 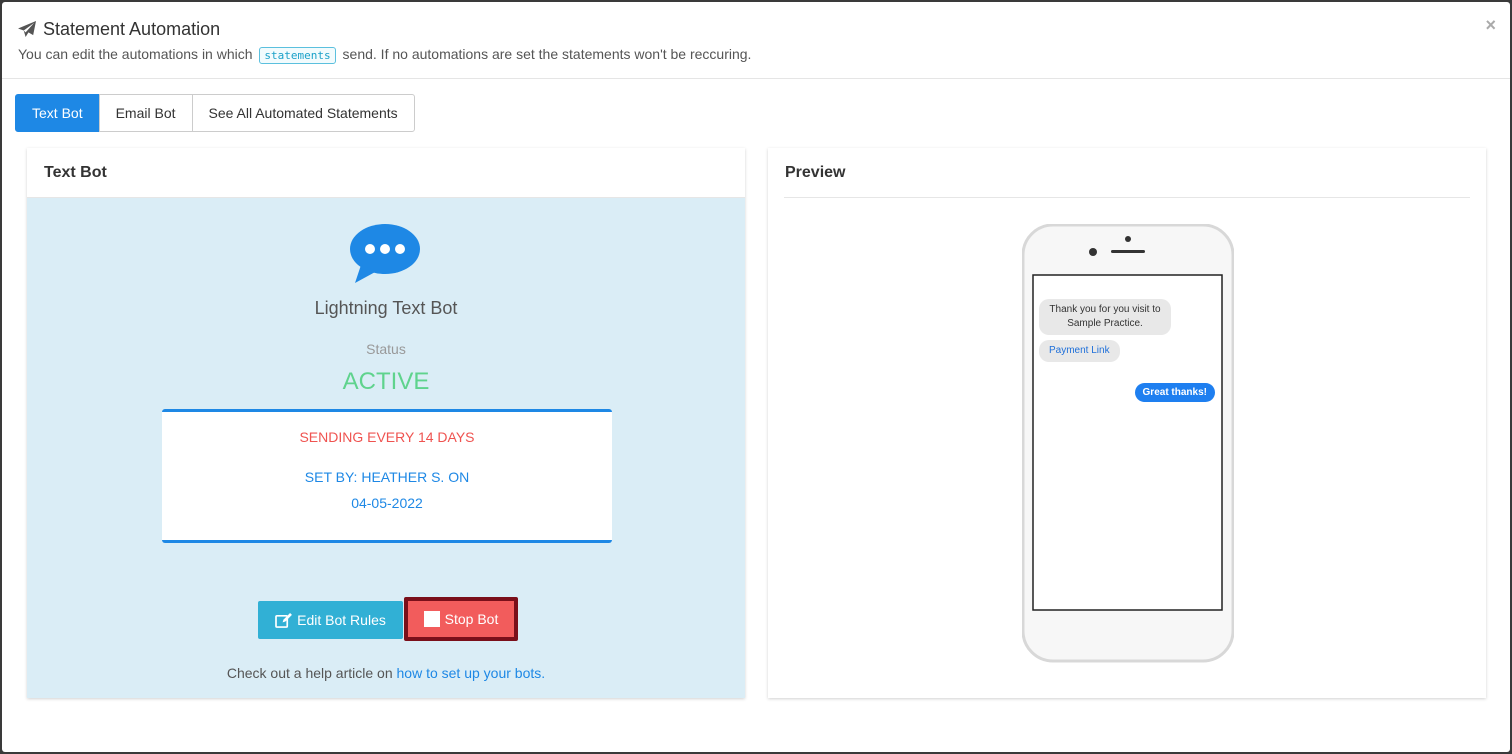 What do you see at coordinates (386, 381) in the screenshot?
I see `status-value: ACTIVE` at bounding box center [386, 381].